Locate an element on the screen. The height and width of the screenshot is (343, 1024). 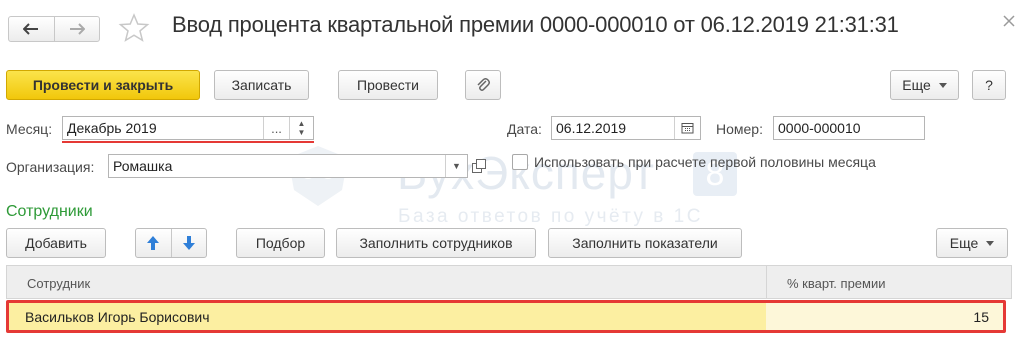
post-button: Провести is located at coordinates (388, 85).